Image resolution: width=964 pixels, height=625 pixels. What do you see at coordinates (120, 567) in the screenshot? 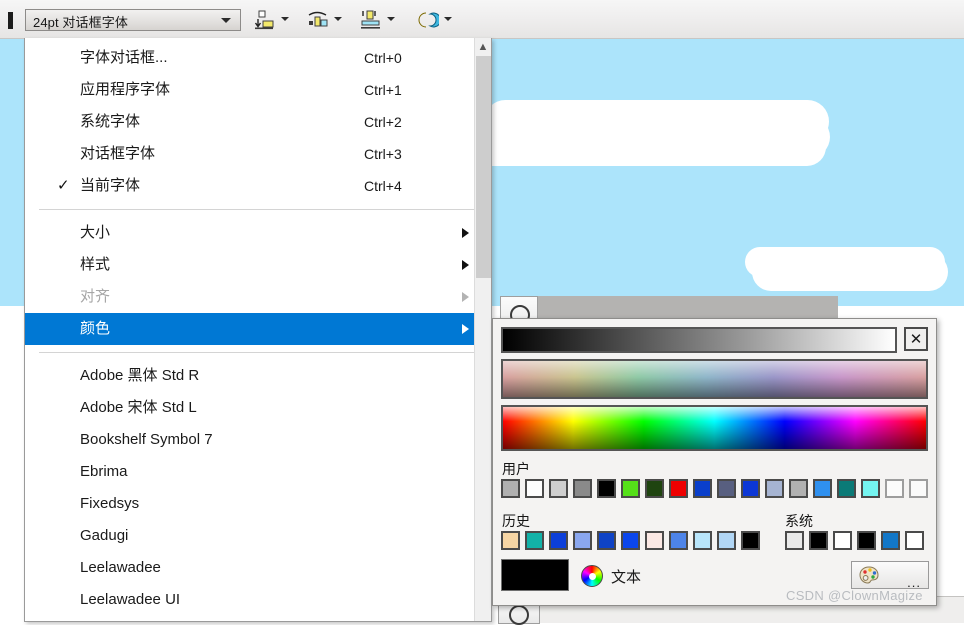
I see `font-name-label: Leelawadee` at bounding box center [120, 567].